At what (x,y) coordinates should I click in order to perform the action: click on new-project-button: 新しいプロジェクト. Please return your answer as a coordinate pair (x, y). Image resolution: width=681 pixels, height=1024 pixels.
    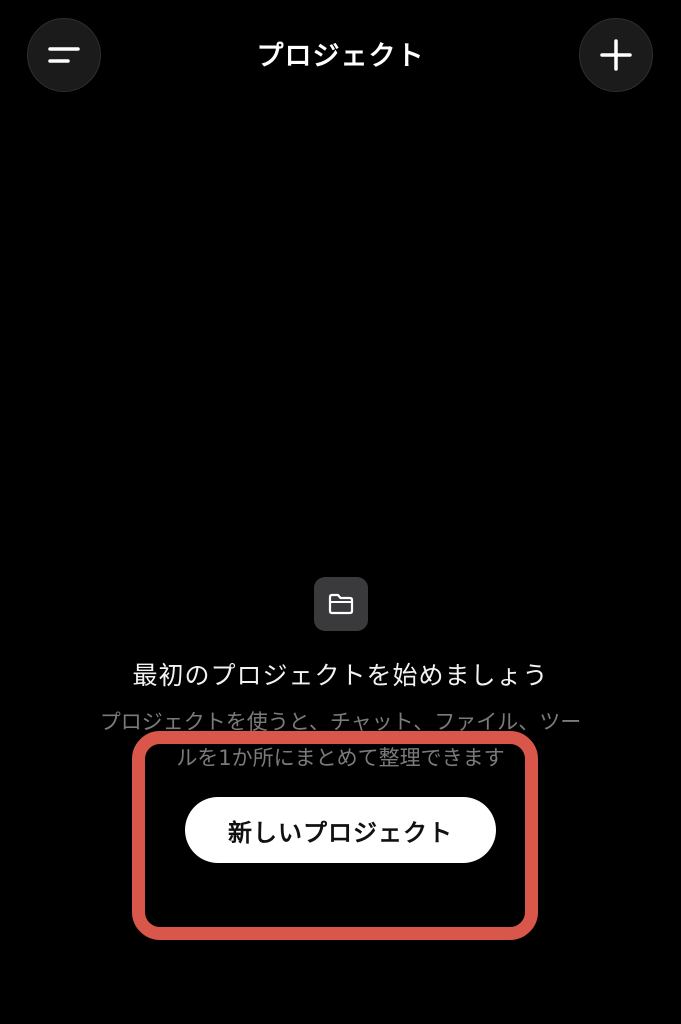
    Looking at the image, I should click on (340, 830).